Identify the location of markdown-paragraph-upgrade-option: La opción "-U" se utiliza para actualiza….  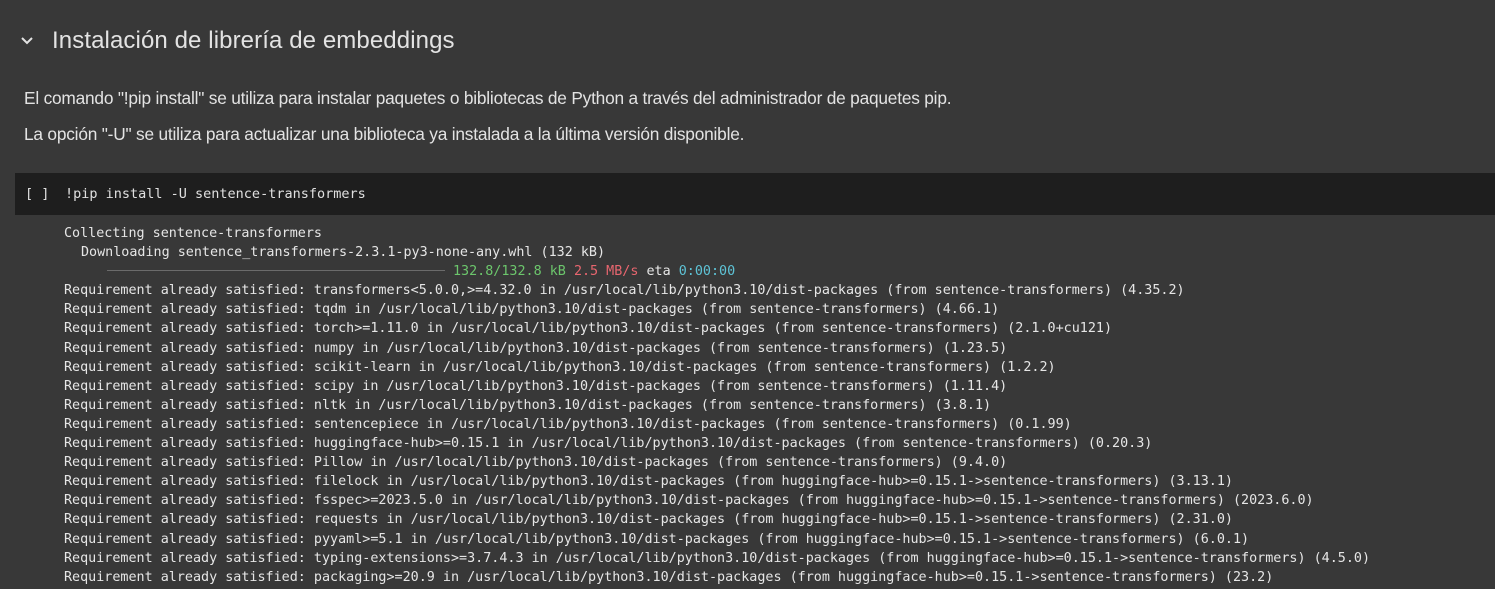
(384, 134).